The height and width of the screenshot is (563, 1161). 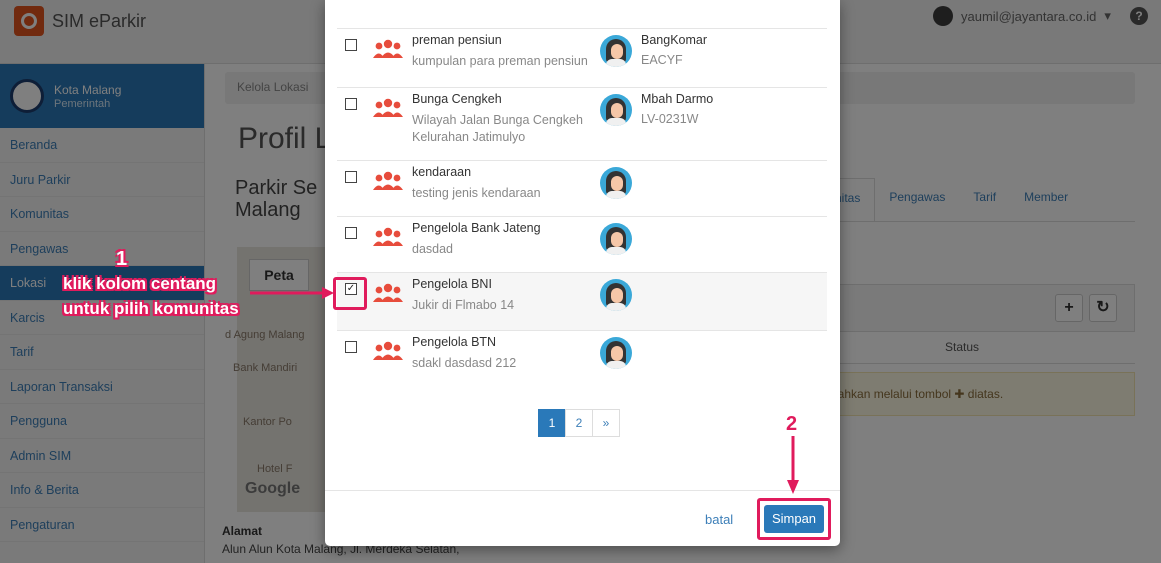 What do you see at coordinates (151, 308) in the screenshot?
I see `annotation-step-1-line-2: untuk pilih komunitas` at bounding box center [151, 308].